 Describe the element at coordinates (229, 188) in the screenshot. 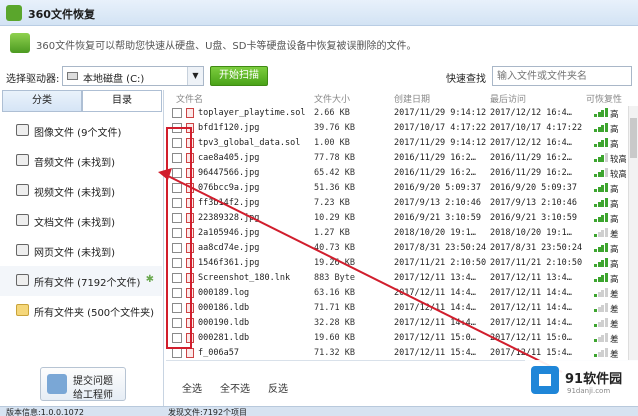

I see `file-name: 076bcc9a.jpg` at that location.